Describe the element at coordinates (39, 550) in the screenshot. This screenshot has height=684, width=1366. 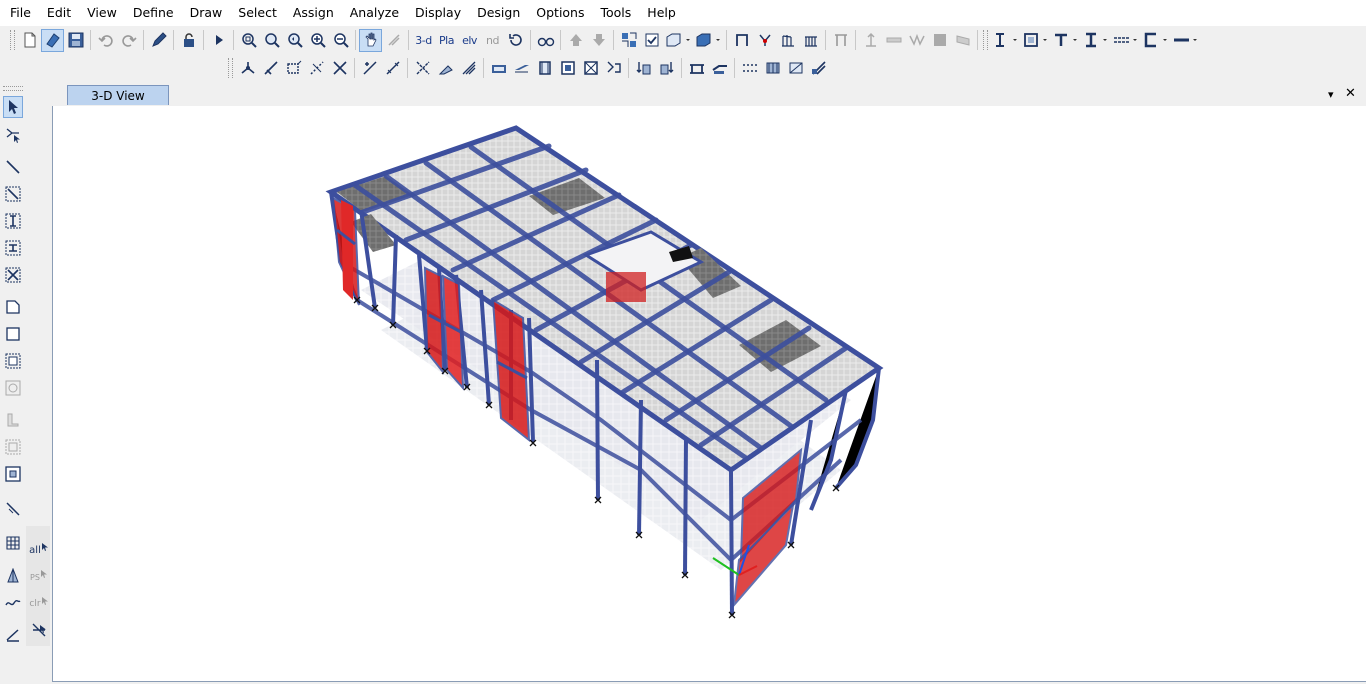
I see `select-all-button: all` at that location.